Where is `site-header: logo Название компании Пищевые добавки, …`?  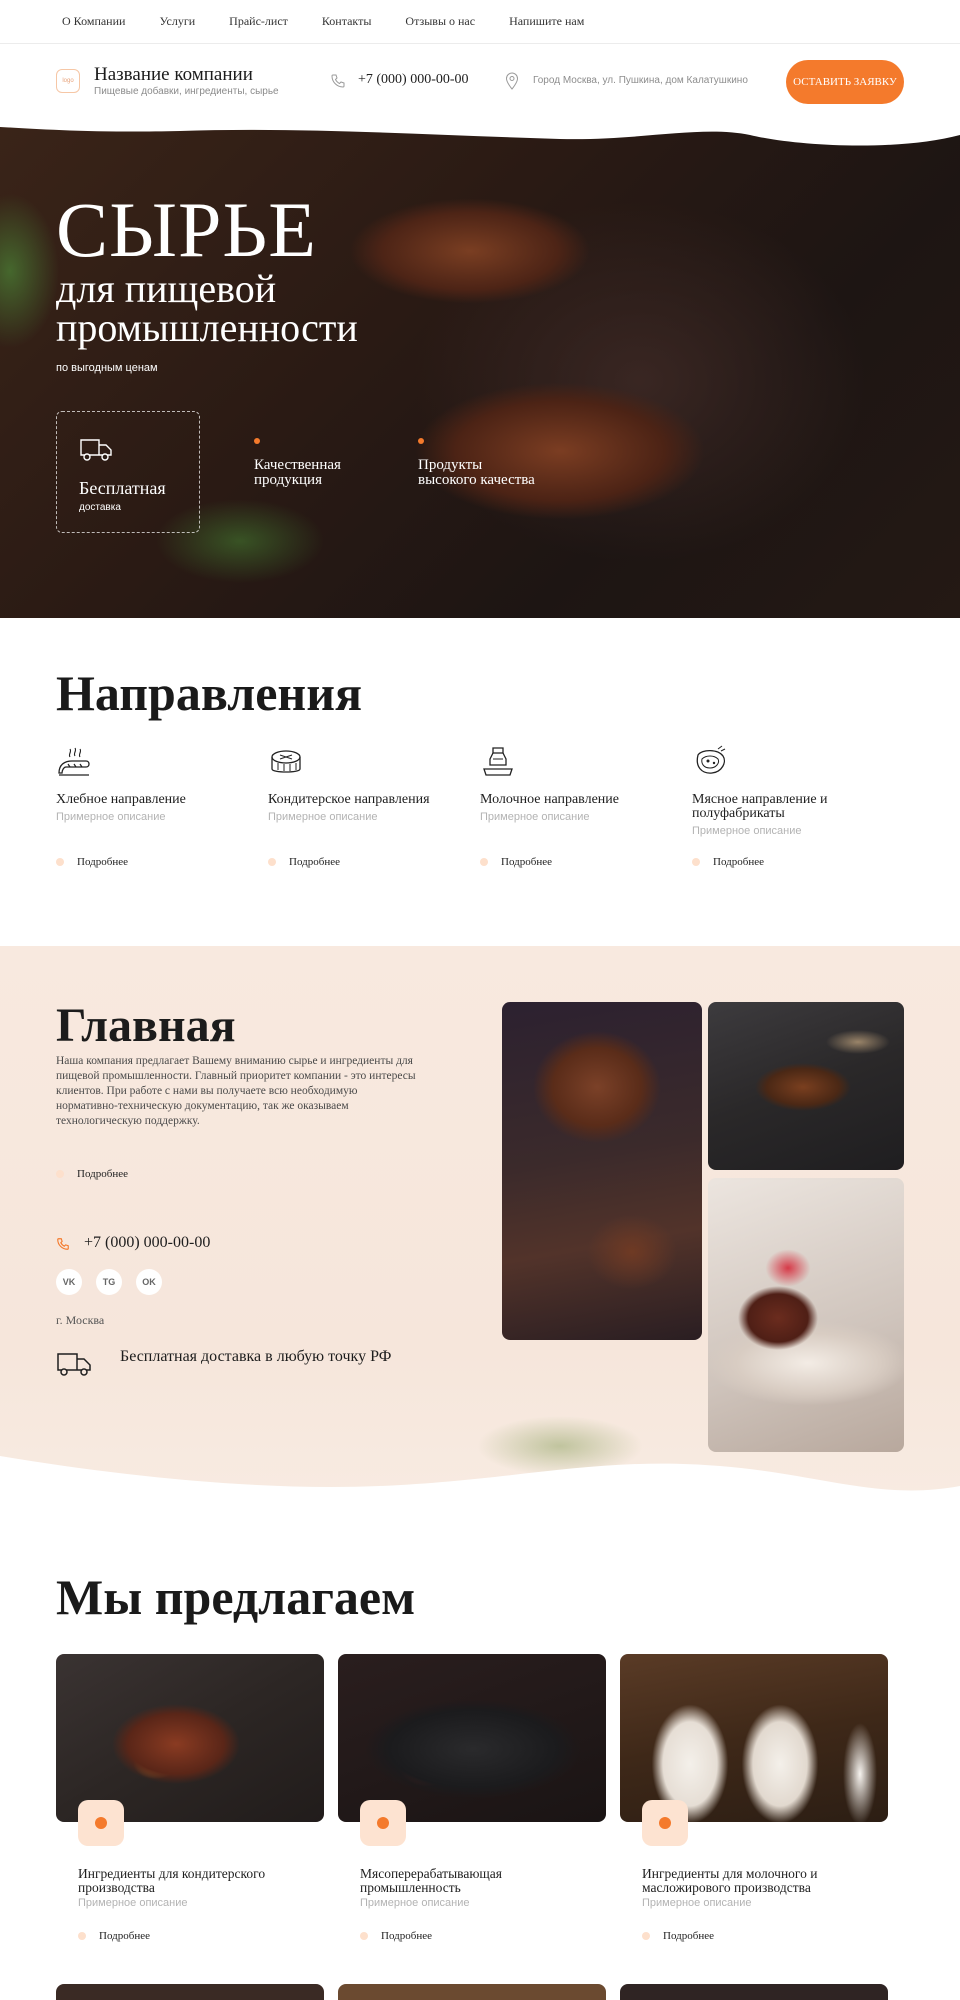
site-header: logo Название компании Пищевые добавки, … is located at coordinates (480, 83).